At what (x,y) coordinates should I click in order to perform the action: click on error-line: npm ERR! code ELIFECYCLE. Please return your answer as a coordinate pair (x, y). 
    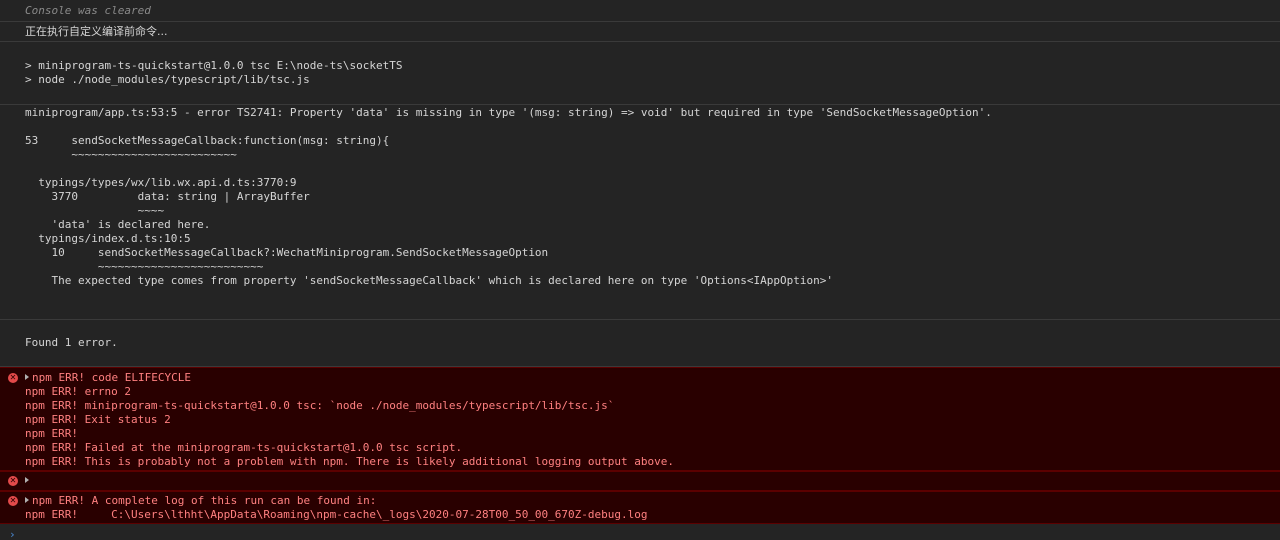
    Looking at the image, I should click on (111, 377).